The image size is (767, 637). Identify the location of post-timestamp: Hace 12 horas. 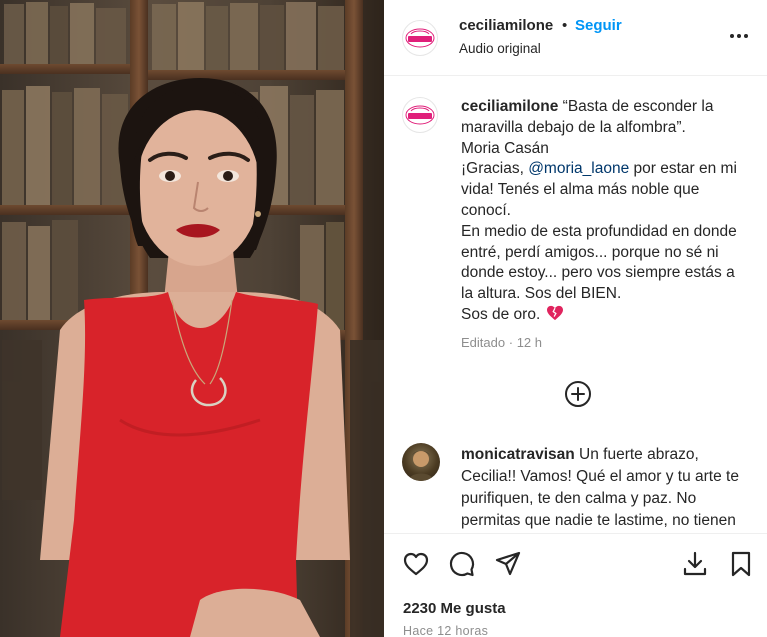
(445, 630).